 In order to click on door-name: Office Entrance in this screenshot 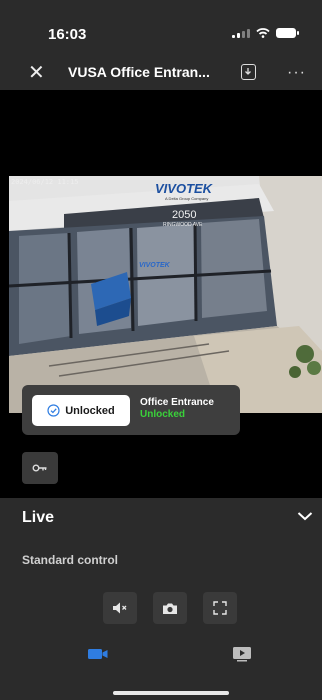, I will do `click(177, 402)`.